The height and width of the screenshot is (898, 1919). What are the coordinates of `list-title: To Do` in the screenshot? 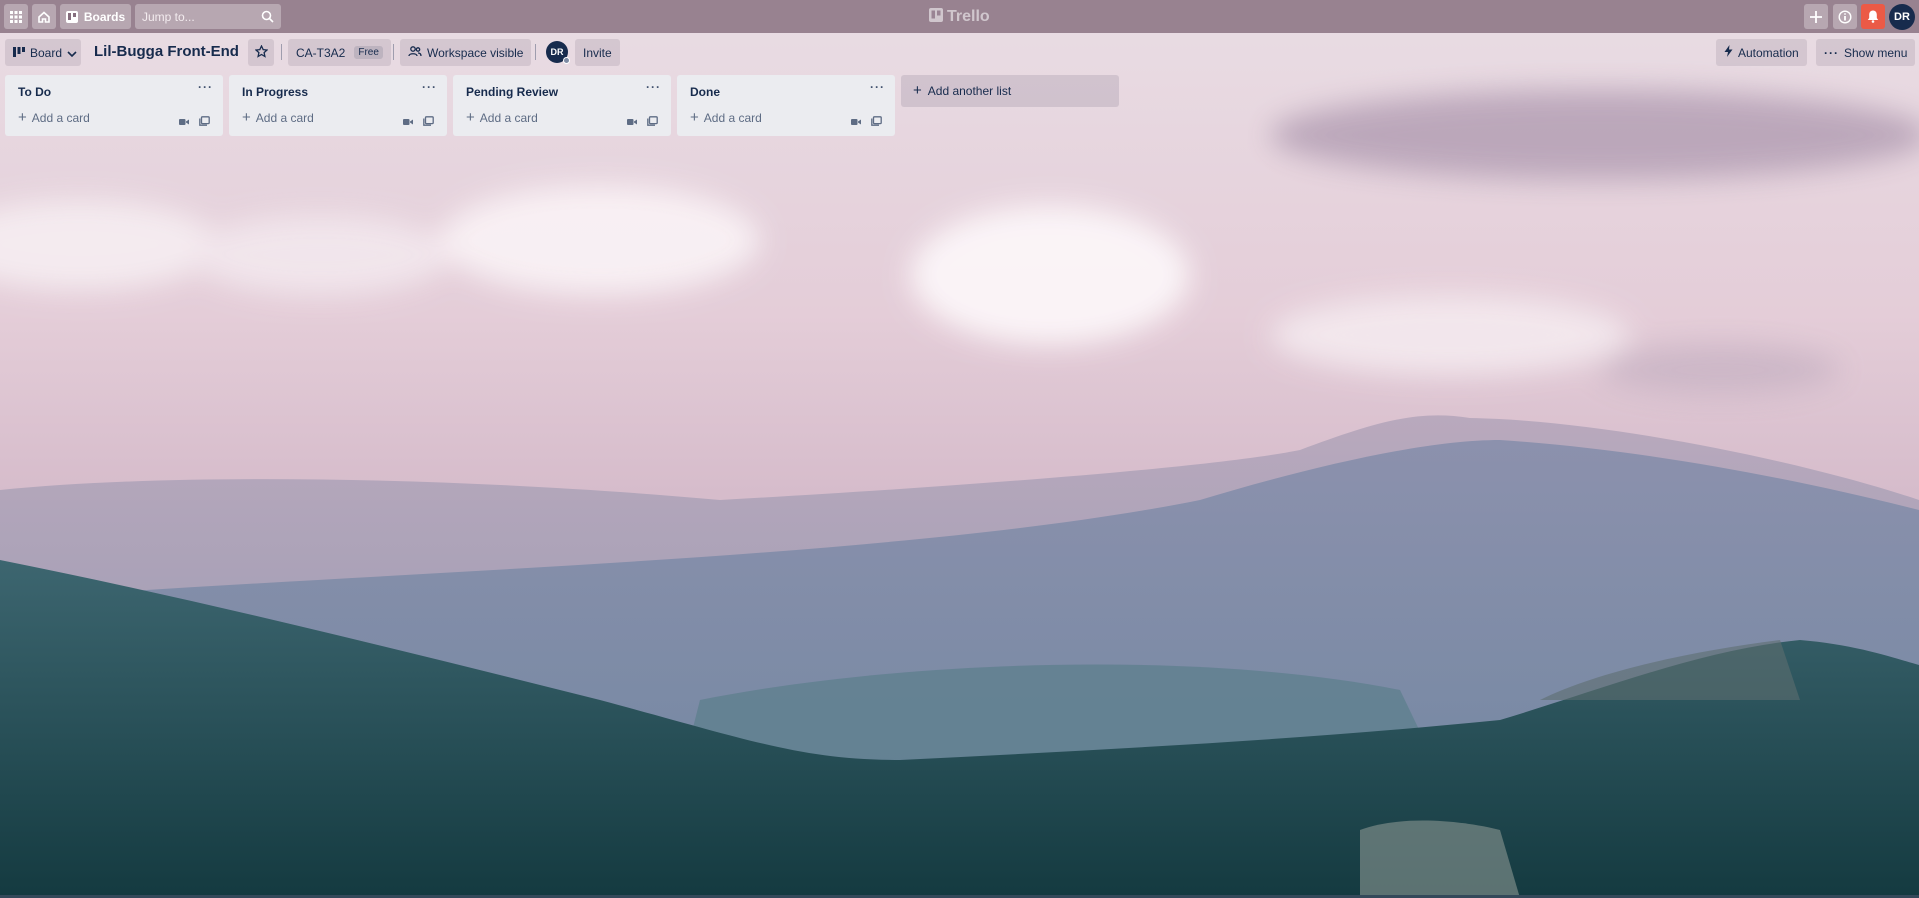 It's located at (34, 92).